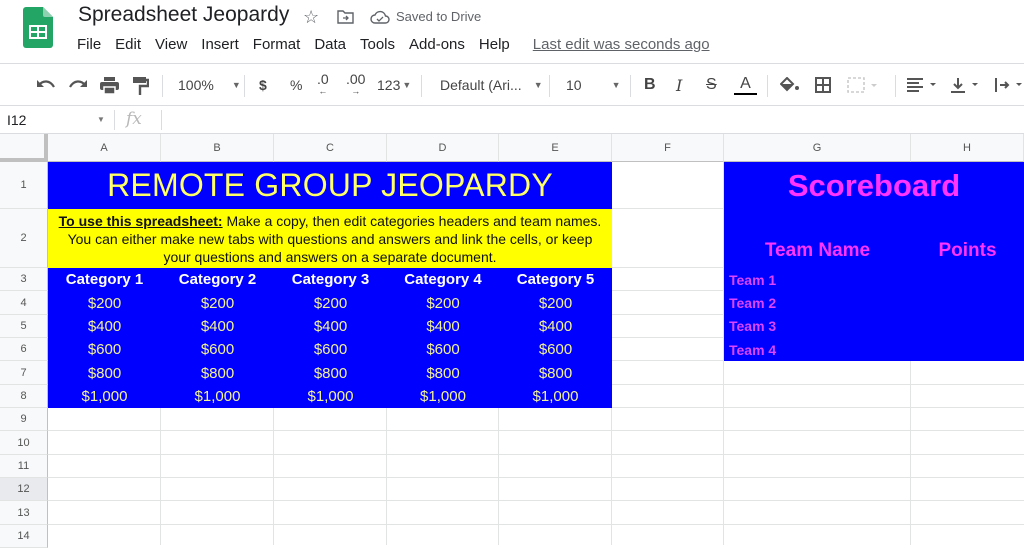 This screenshot has height=548, width=1024. Describe the element at coordinates (263, 85) in the screenshot. I see `format-currency-button: $` at that location.